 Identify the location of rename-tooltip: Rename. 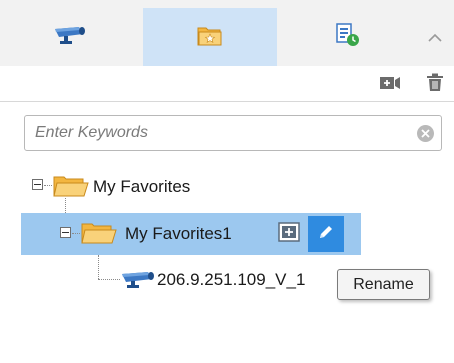
(383, 284).